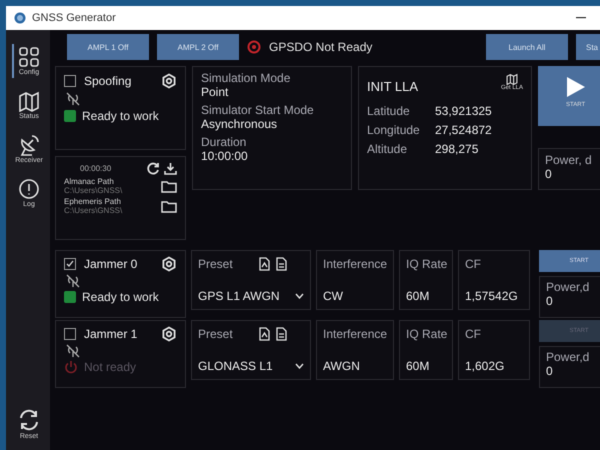 Image resolution: width=600 pixels, height=450 pixels. I want to click on field-label: Simulator Start Mode, so click(258, 110).